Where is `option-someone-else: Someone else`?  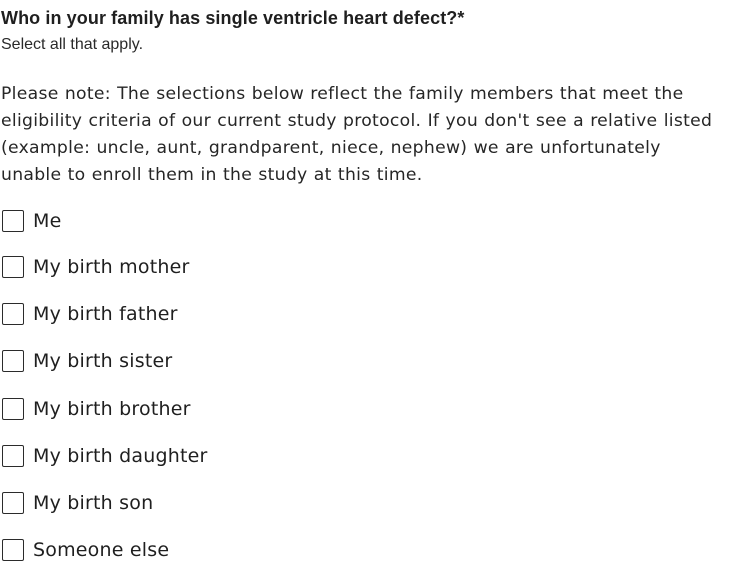
option-someone-else: Someone else is located at coordinates (377, 549).